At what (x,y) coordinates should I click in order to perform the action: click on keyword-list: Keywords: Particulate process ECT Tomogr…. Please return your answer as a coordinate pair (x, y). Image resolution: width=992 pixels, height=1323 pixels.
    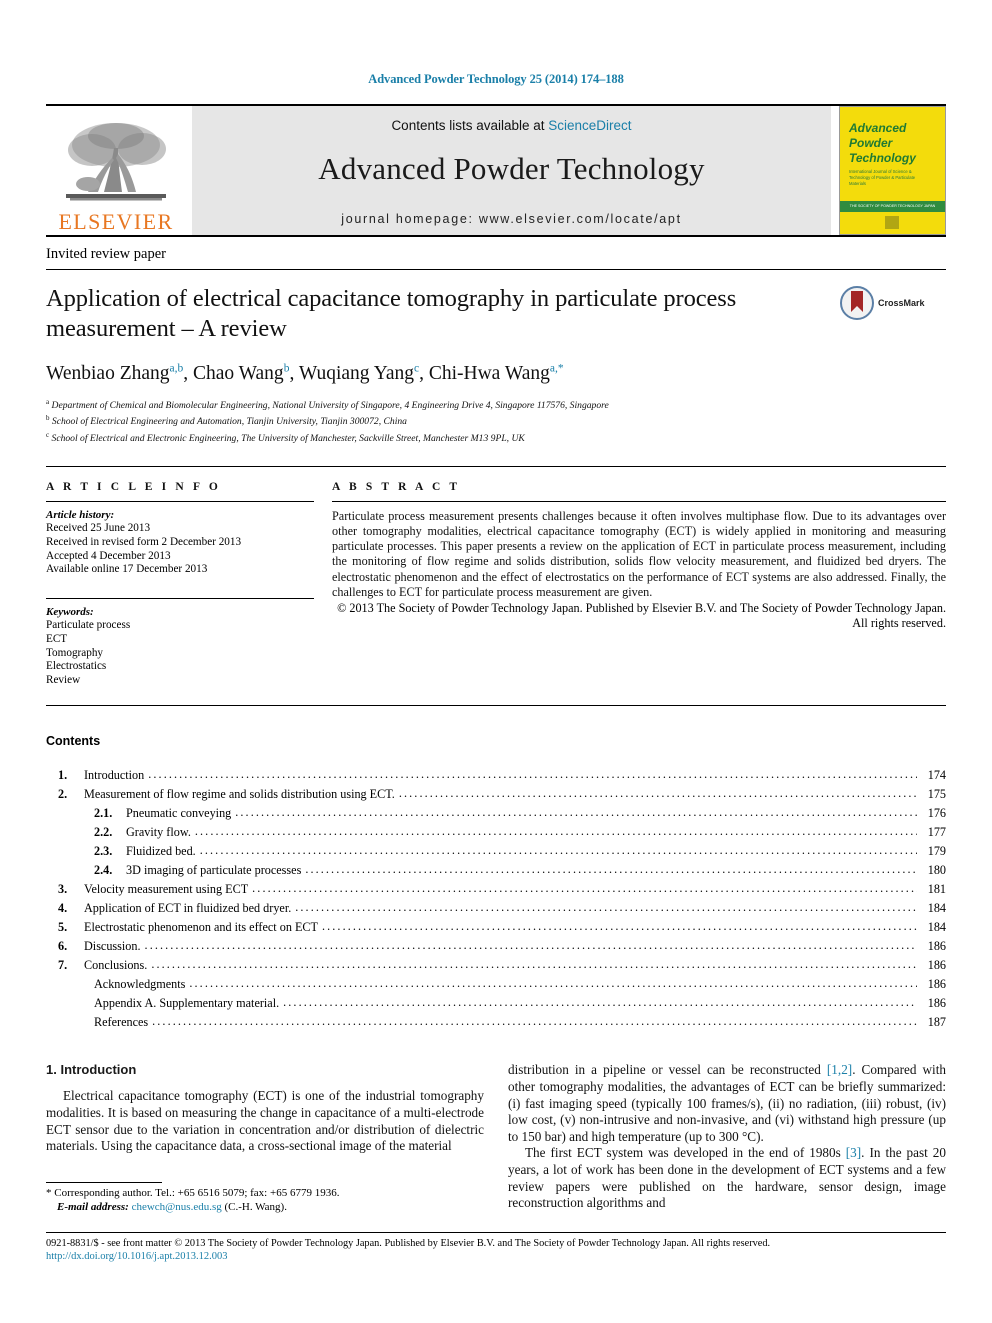
    Looking at the image, I should click on (180, 647).